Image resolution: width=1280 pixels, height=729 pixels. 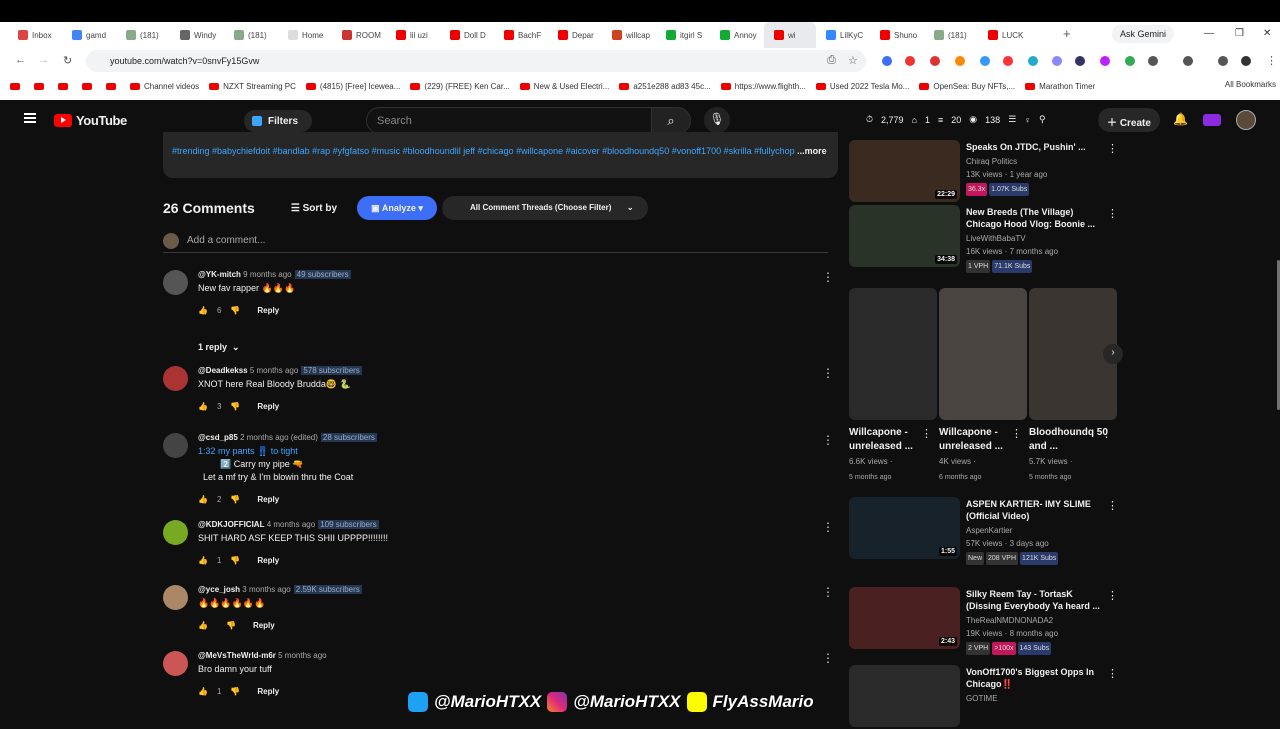 I want to click on account-avatar, so click(x=1246, y=120).